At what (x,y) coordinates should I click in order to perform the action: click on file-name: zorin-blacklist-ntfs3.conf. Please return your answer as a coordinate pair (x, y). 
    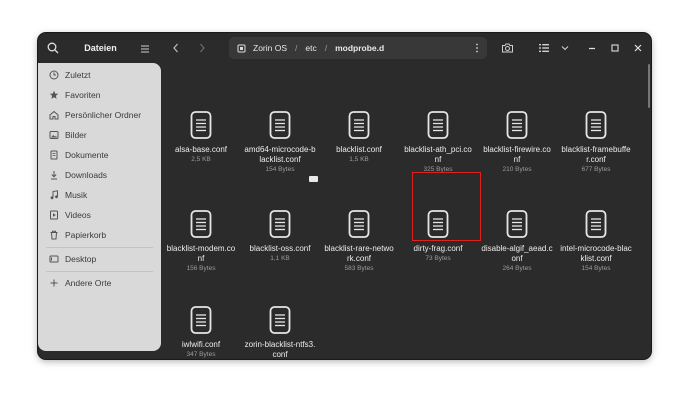
    Looking at the image, I should click on (280, 349).